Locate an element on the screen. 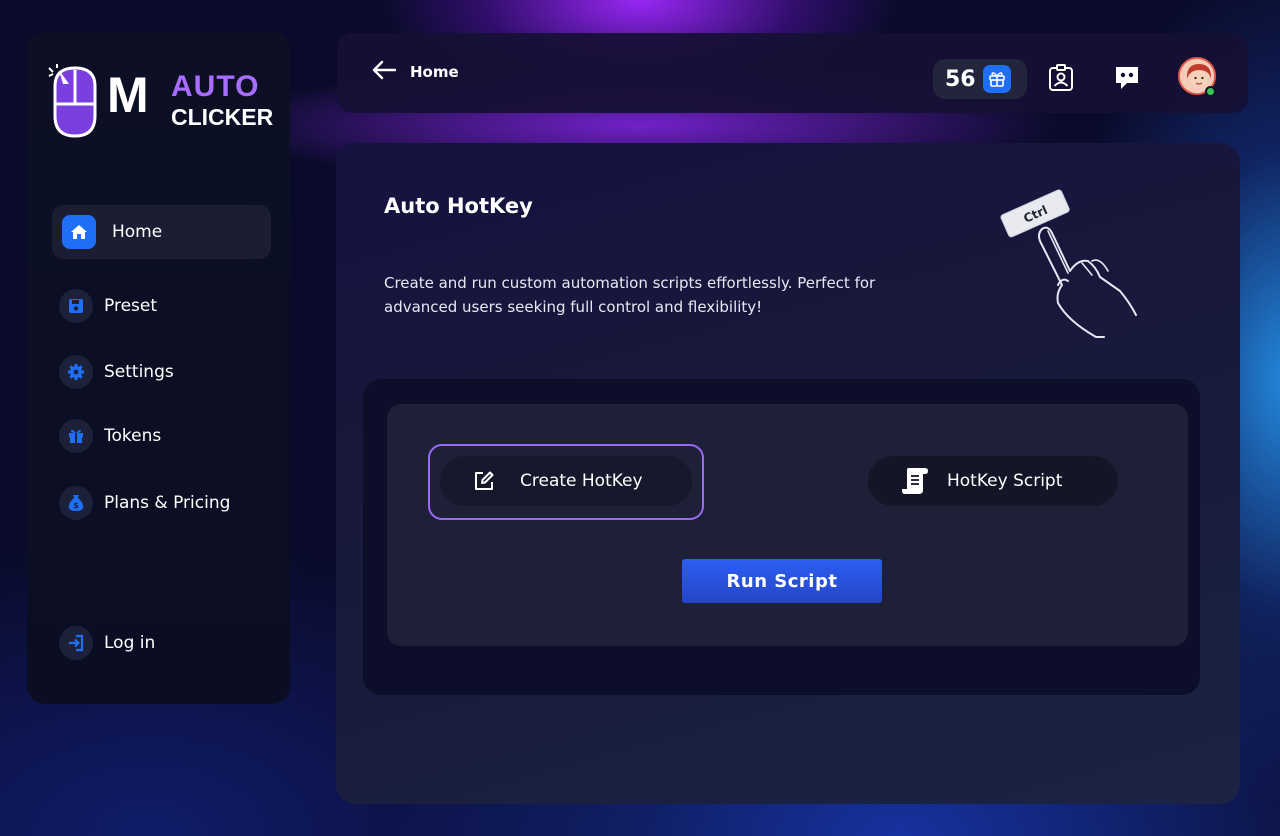 This screenshot has width=1280, height=836. money-bag-icon: $ is located at coordinates (76, 503).